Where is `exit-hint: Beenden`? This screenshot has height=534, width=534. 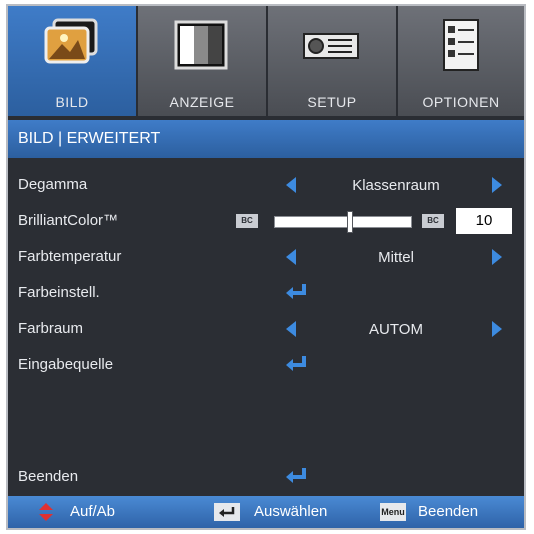 exit-hint: Beenden is located at coordinates (448, 511).